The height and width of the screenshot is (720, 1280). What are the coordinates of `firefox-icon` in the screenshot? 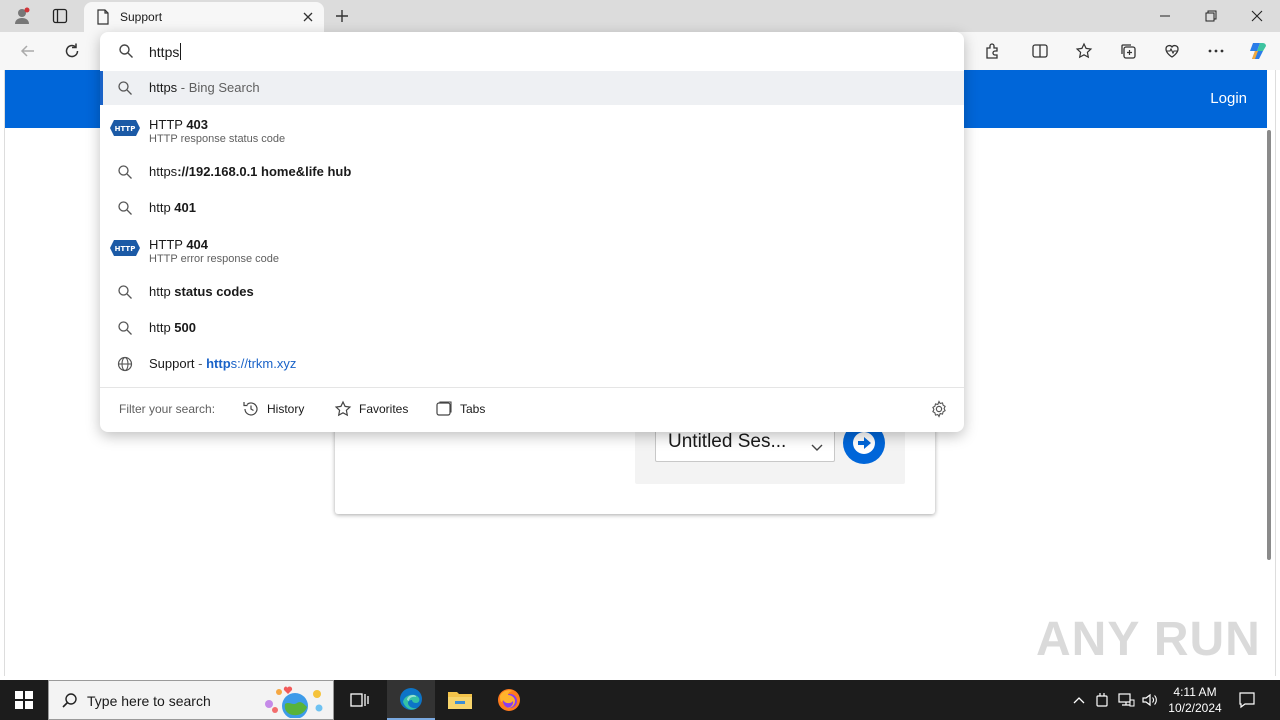 It's located at (509, 700).